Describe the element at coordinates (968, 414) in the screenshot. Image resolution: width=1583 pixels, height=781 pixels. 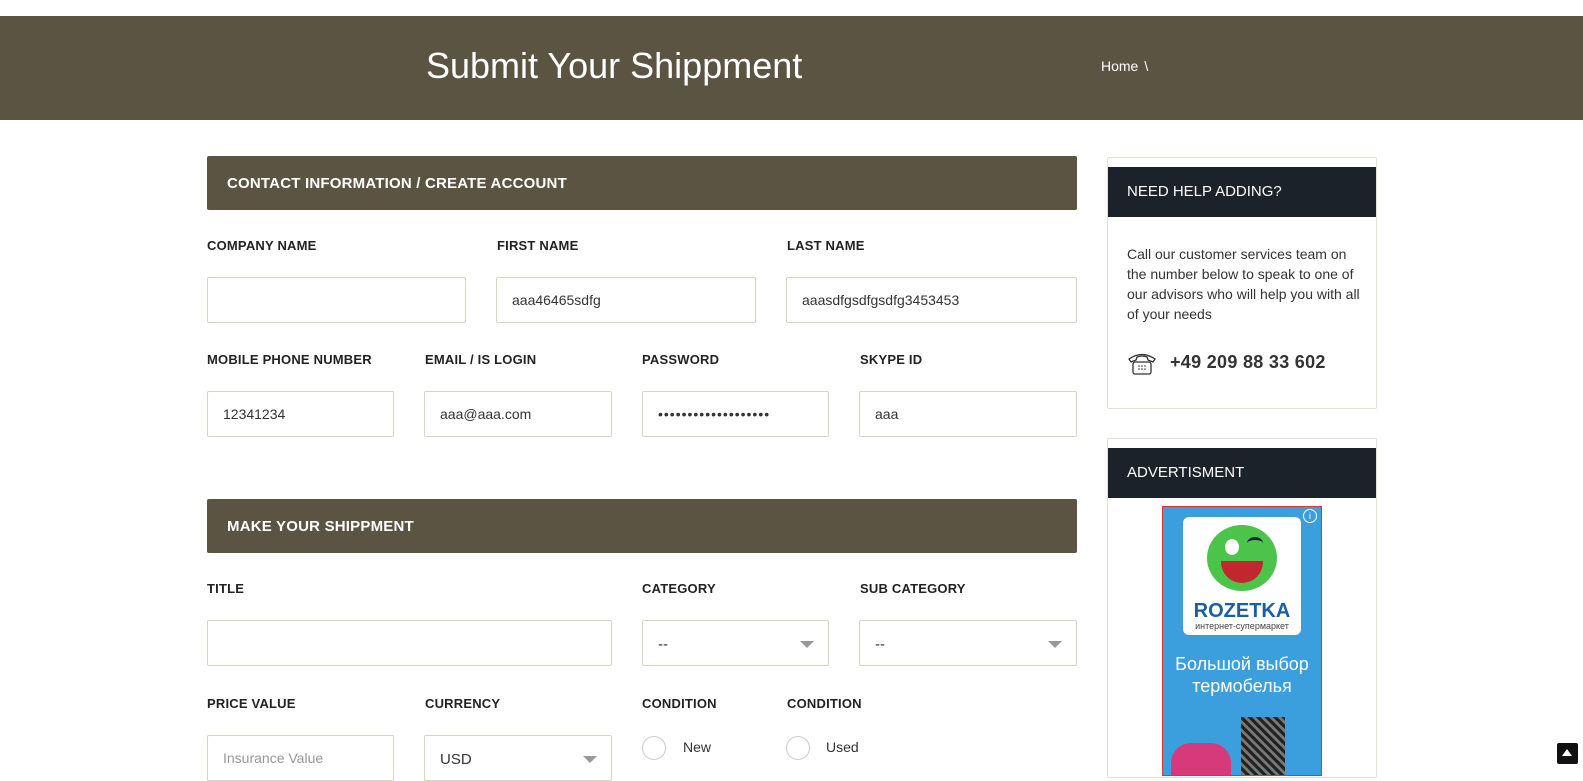
I see `skype-id-input` at that location.